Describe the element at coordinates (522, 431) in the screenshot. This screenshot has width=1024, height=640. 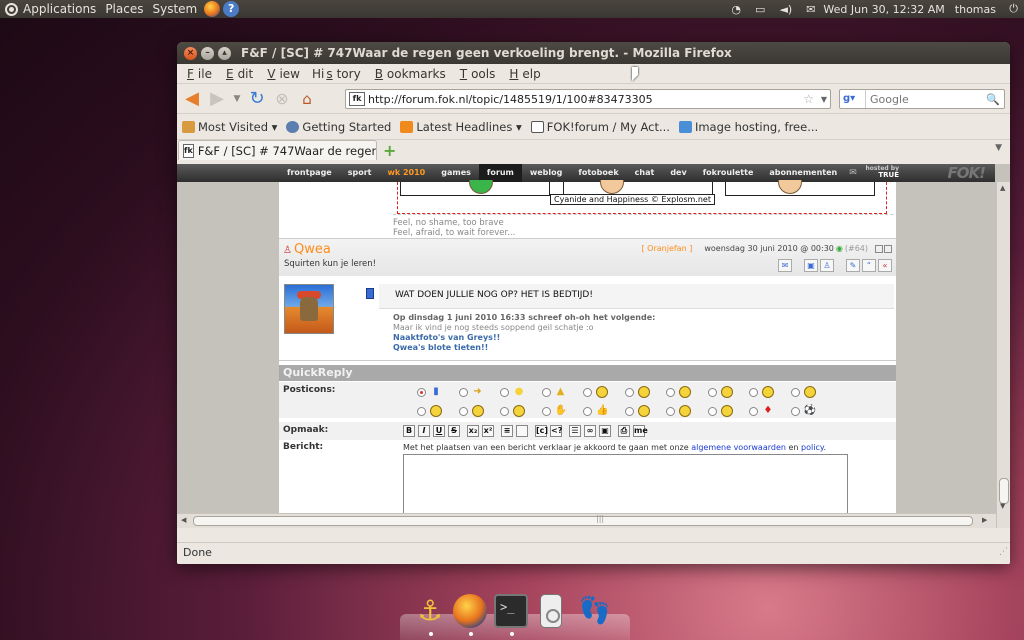
I see `format-button` at that location.